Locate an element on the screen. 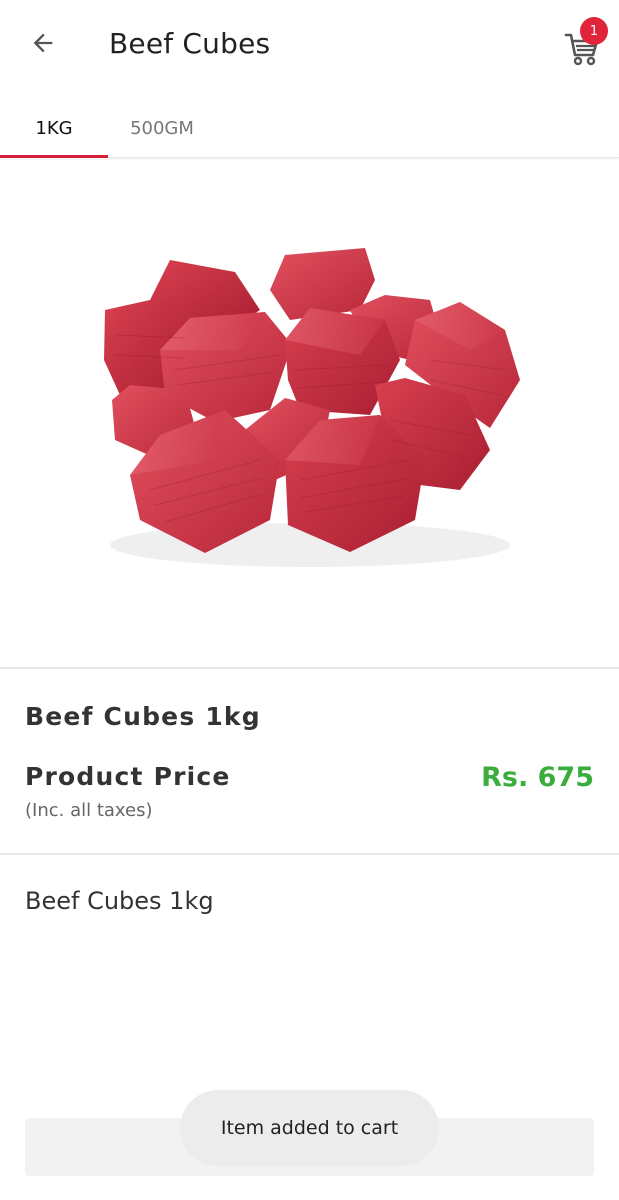  app-bar: Beef Cubes 1 is located at coordinates (309, 46).